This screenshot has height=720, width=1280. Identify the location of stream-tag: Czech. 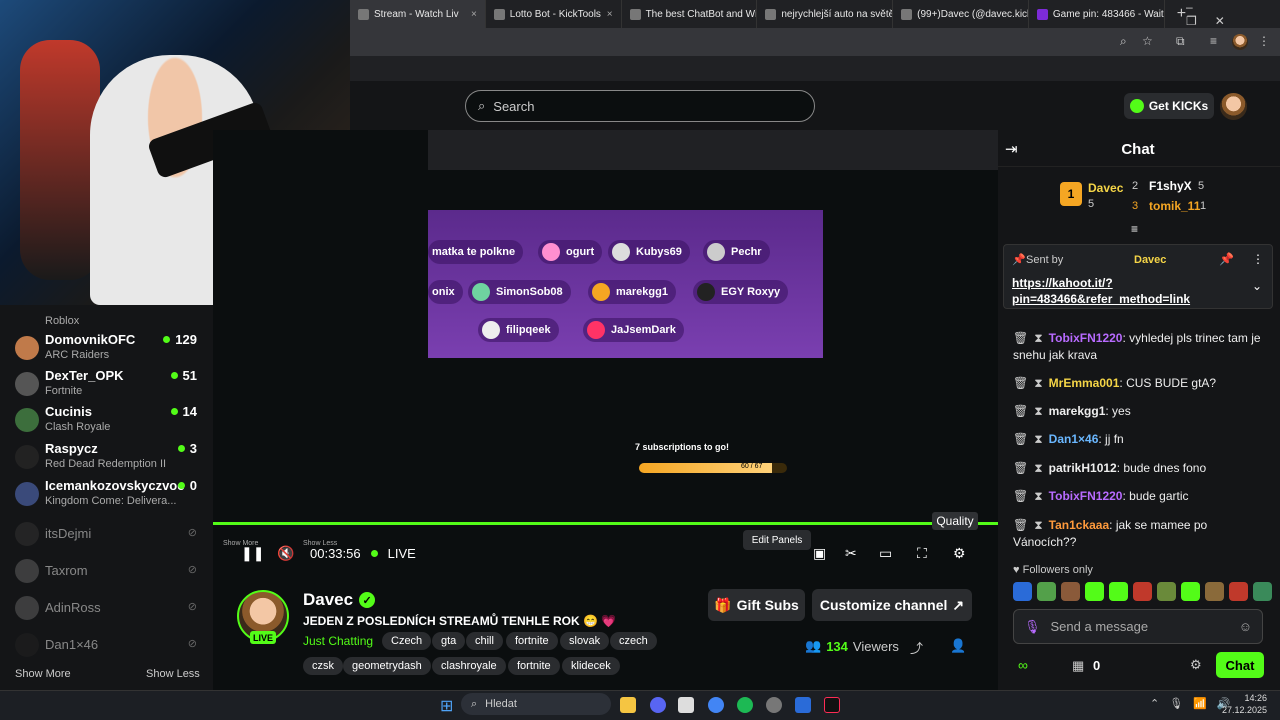
(407, 641).